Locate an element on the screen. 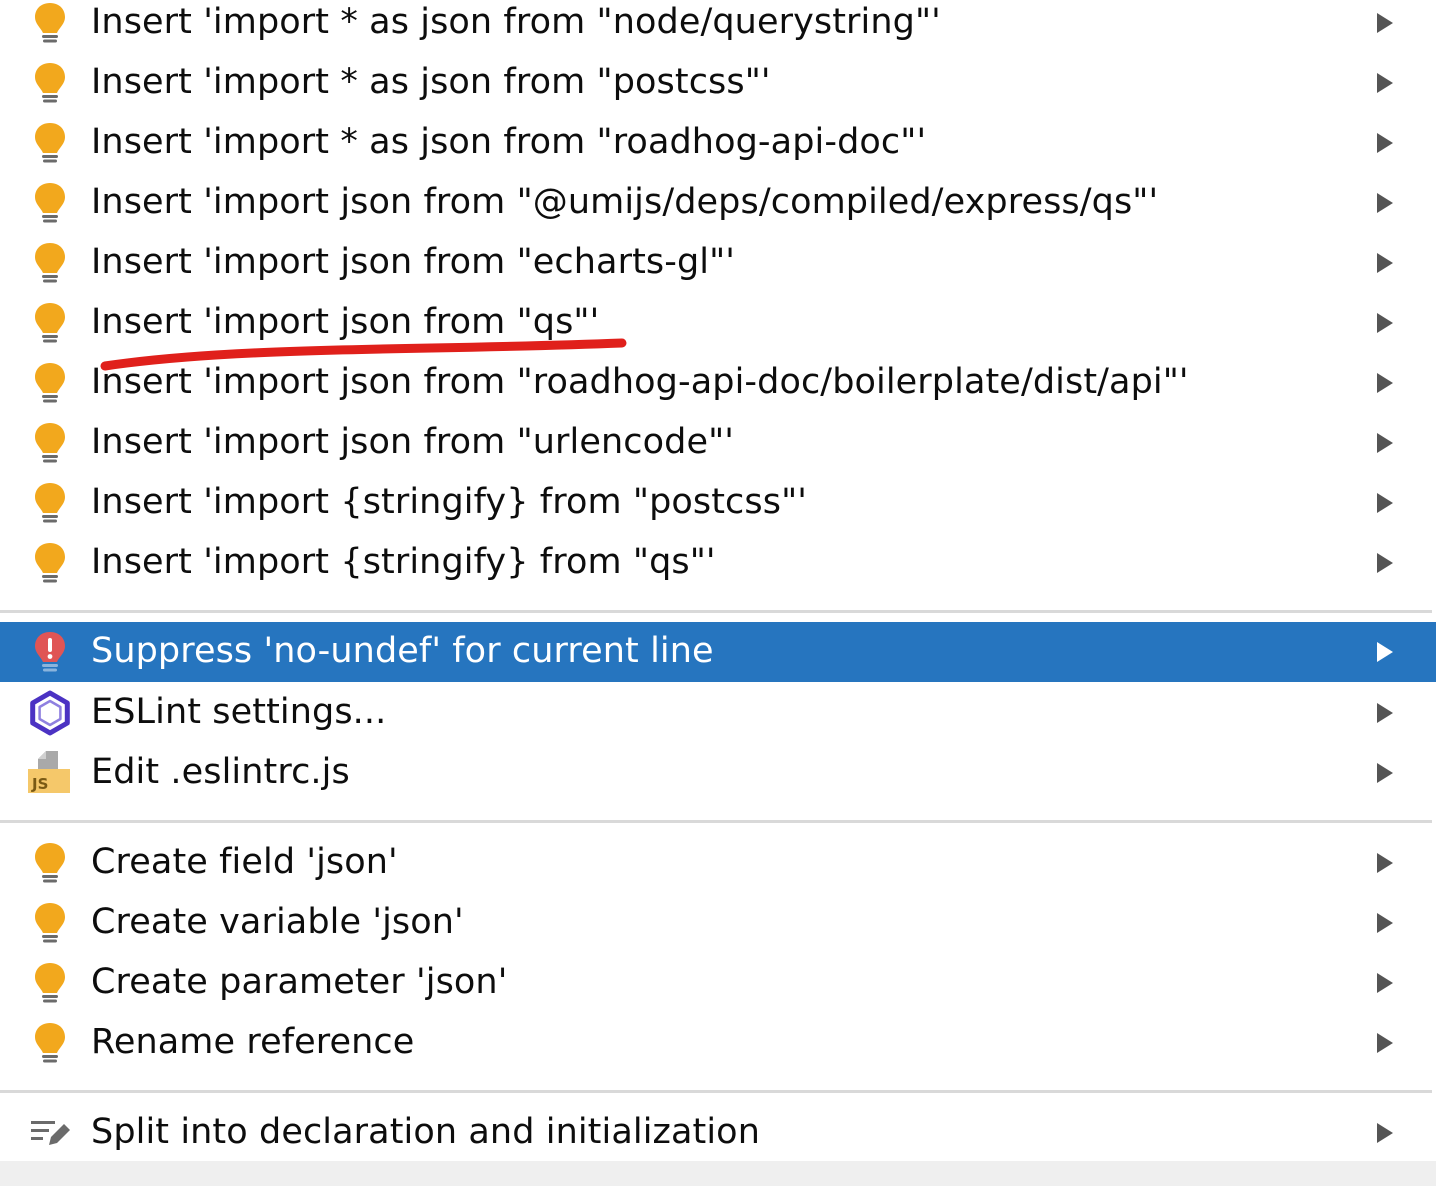 Image resolution: width=1436 pixels, height=1186 pixels. js-file-icon: JS is located at coordinates (50, 773).